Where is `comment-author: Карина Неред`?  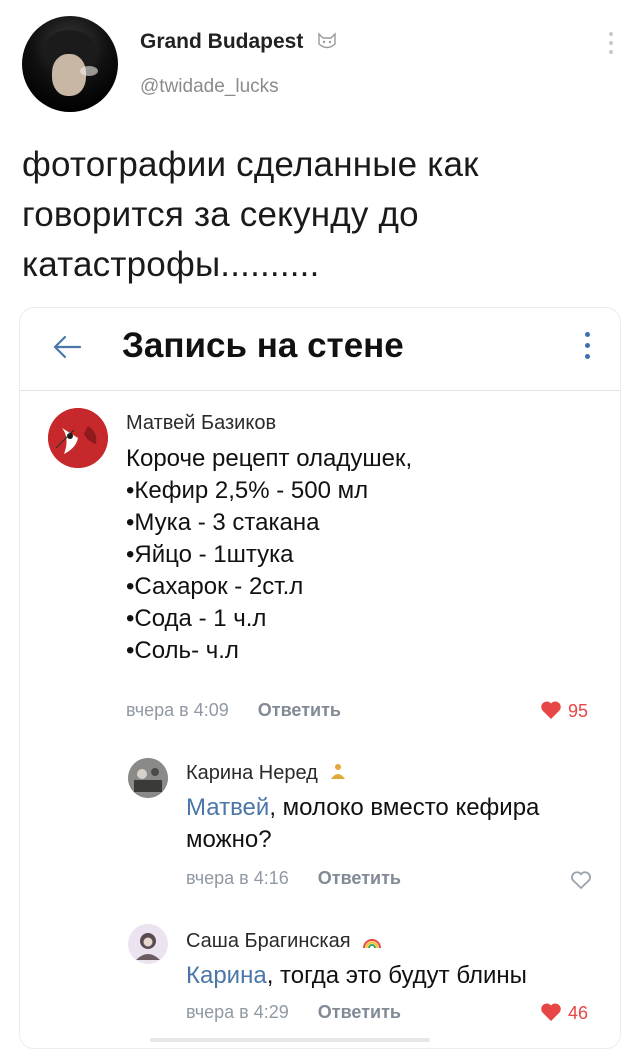
comment-author: Карина Неред is located at coordinates (266, 773).